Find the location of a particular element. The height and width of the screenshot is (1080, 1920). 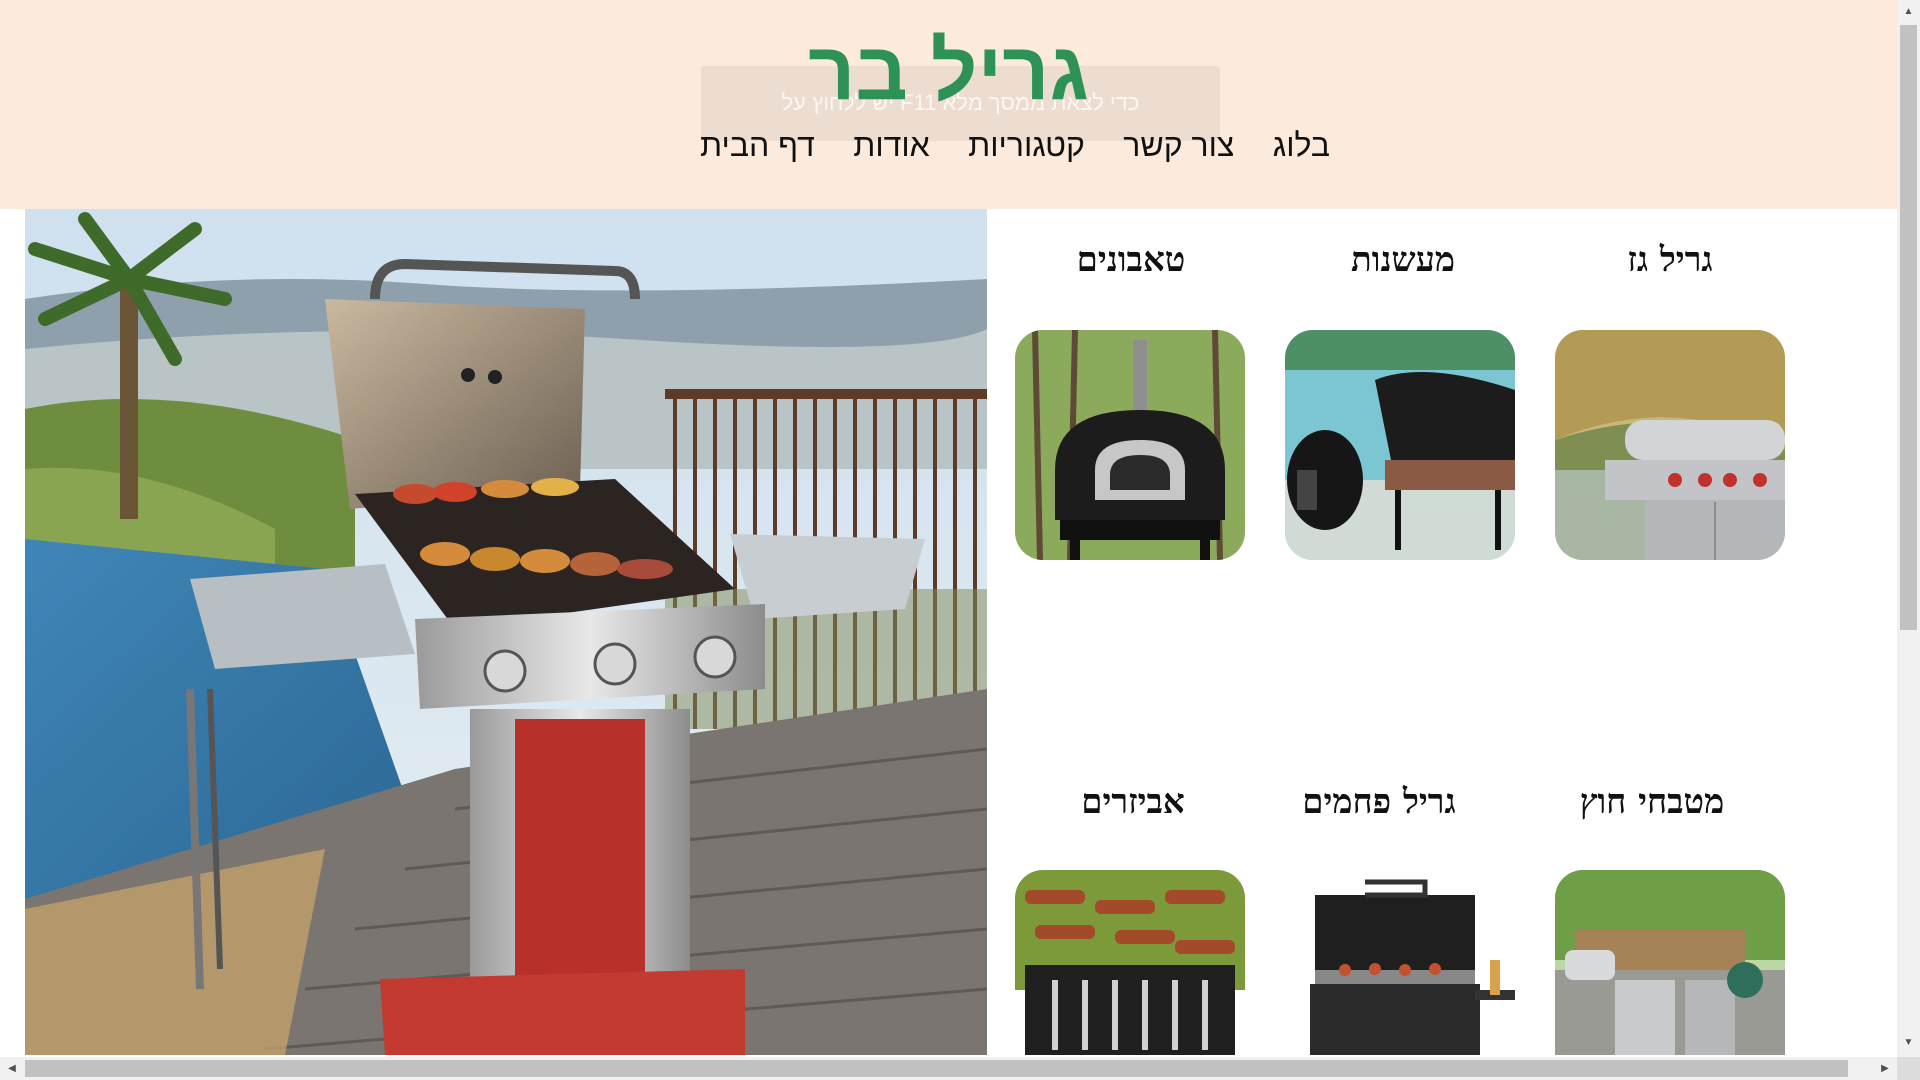

nav-home: דף הבית is located at coordinates (757, 145).